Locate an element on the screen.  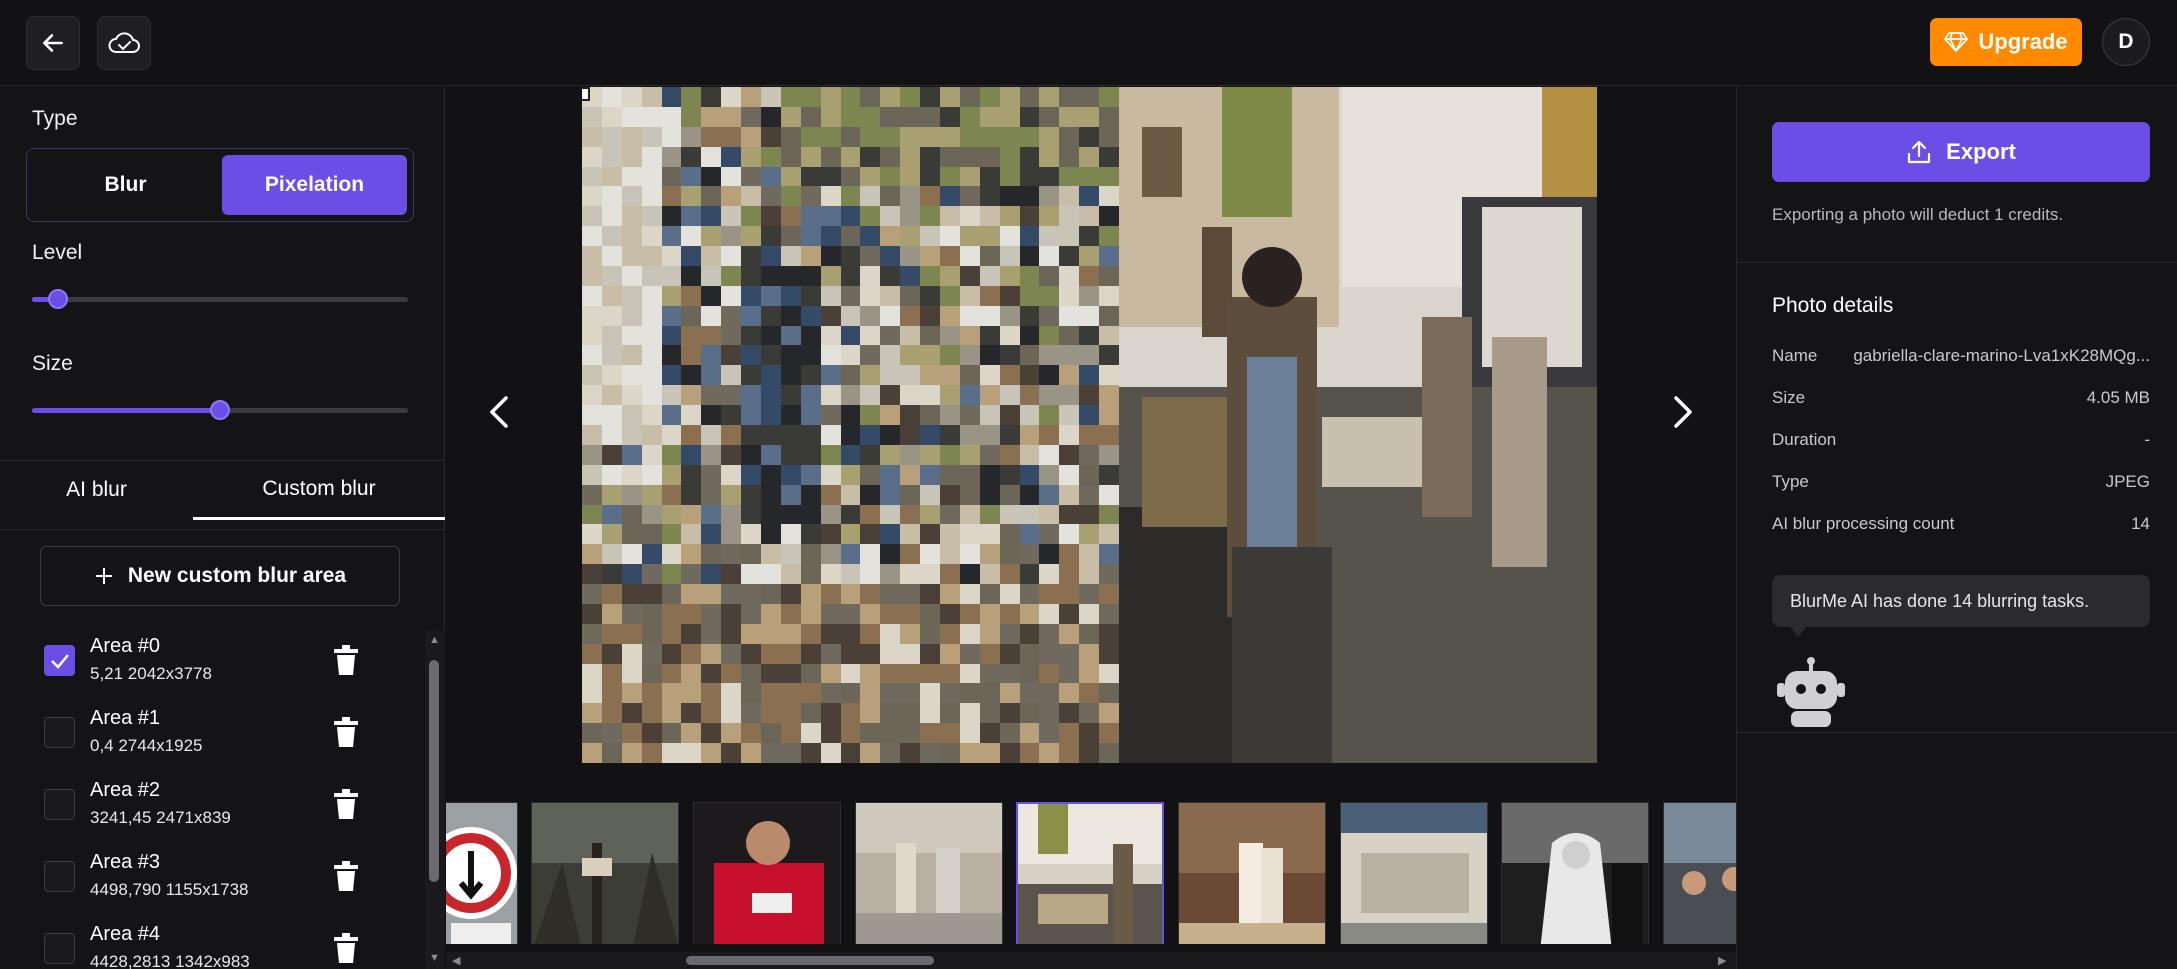
area-list-scrollbar: ▲ ▼ is located at coordinates (435, 799).